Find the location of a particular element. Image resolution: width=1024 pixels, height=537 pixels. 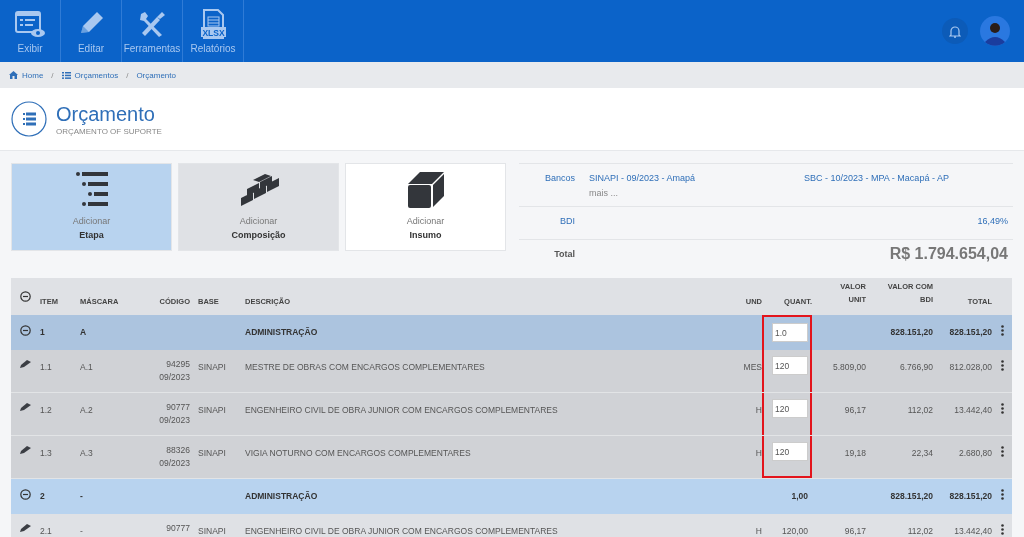

table-cell-text: VIGIA NOTURNO COM ENCARGOS COMPLEMENTARES is located at coordinates (358, 452).